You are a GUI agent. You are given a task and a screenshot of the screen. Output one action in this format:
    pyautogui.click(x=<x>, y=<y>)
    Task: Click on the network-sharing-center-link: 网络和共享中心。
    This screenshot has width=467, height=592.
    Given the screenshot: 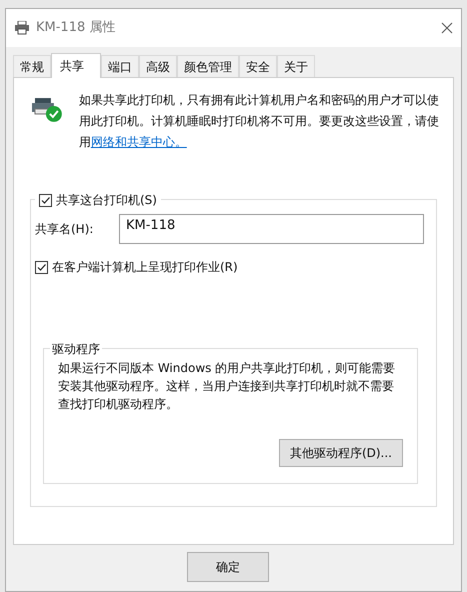 What is the action you would take?
    pyautogui.click(x=138, y=142)
    